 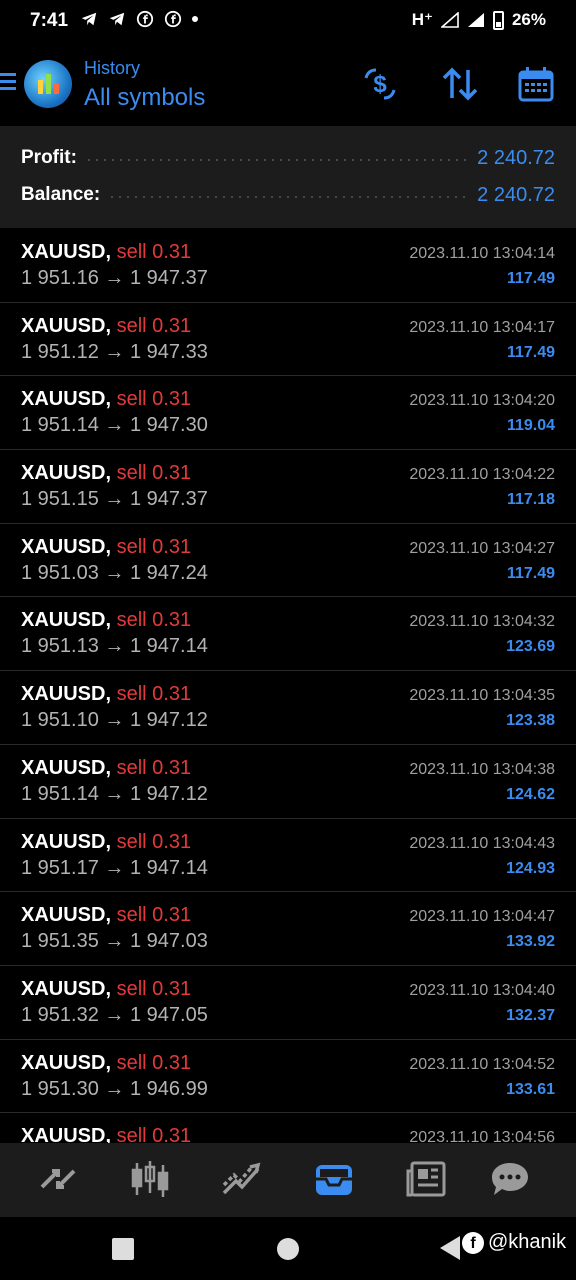 What do you see at coordinates (288, 22) in the screenshot?
I see `status-bar: 7:41 H⁺ 26%` at bounding box center [288, 22].